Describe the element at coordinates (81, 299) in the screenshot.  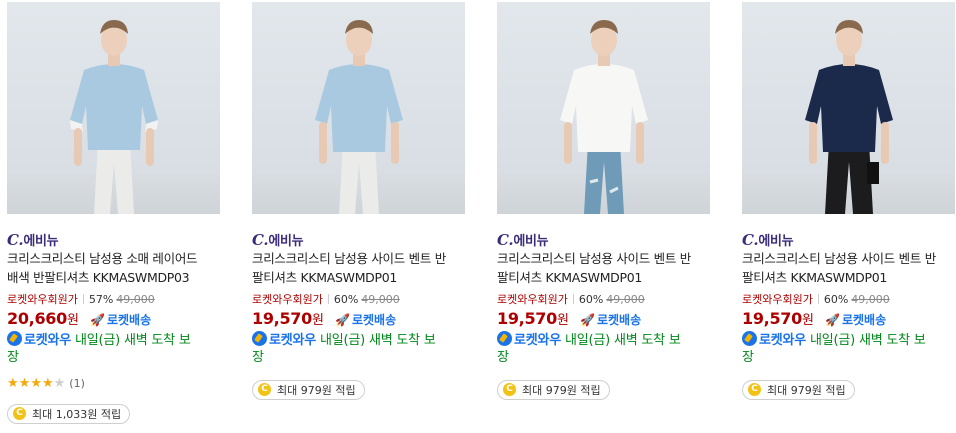
I see `price-info: 로켓와우회원가 57% 49,000` at that location.